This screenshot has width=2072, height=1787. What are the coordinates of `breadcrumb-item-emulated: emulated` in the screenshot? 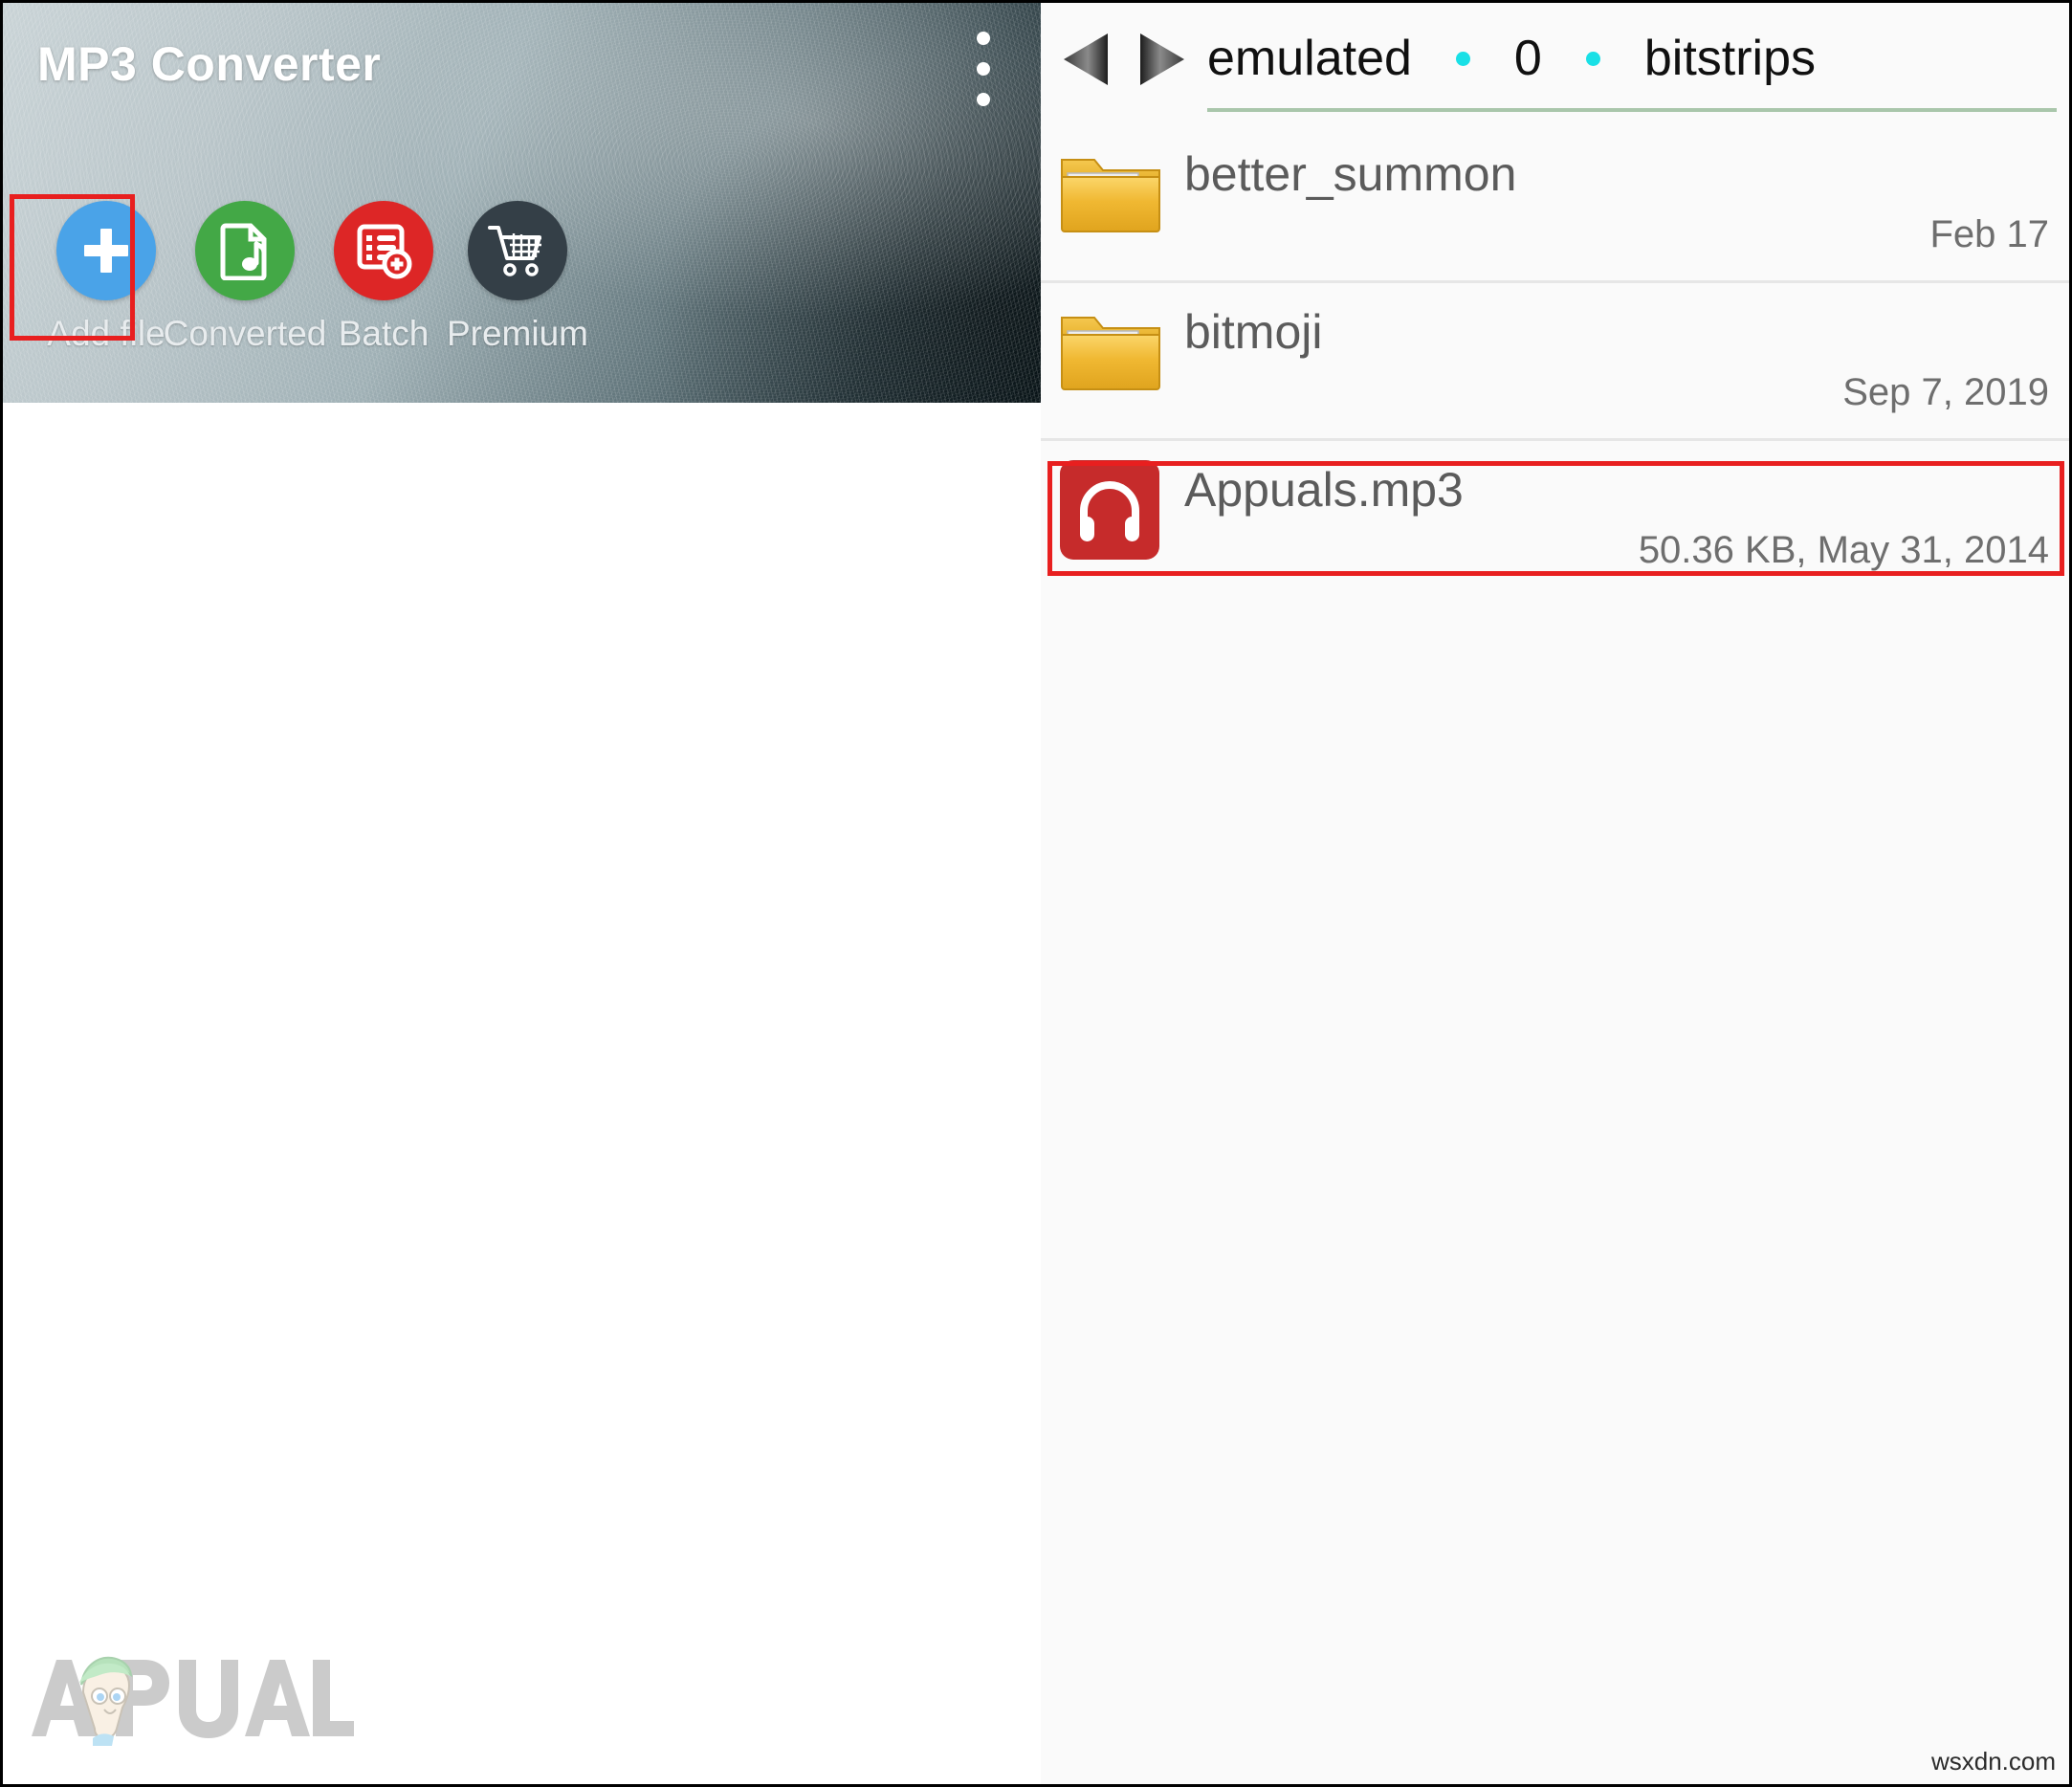 It's located at (1309, 59).